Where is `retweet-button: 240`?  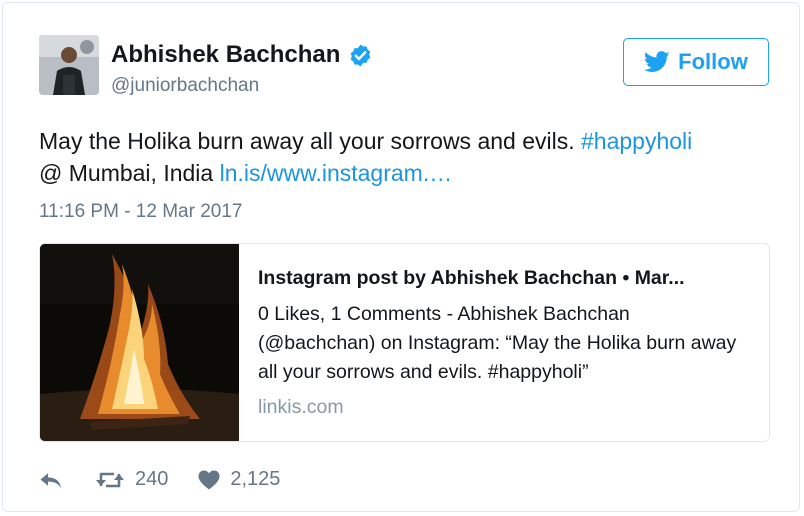 retweet-button: 240 is located at coordinates (131, 479).